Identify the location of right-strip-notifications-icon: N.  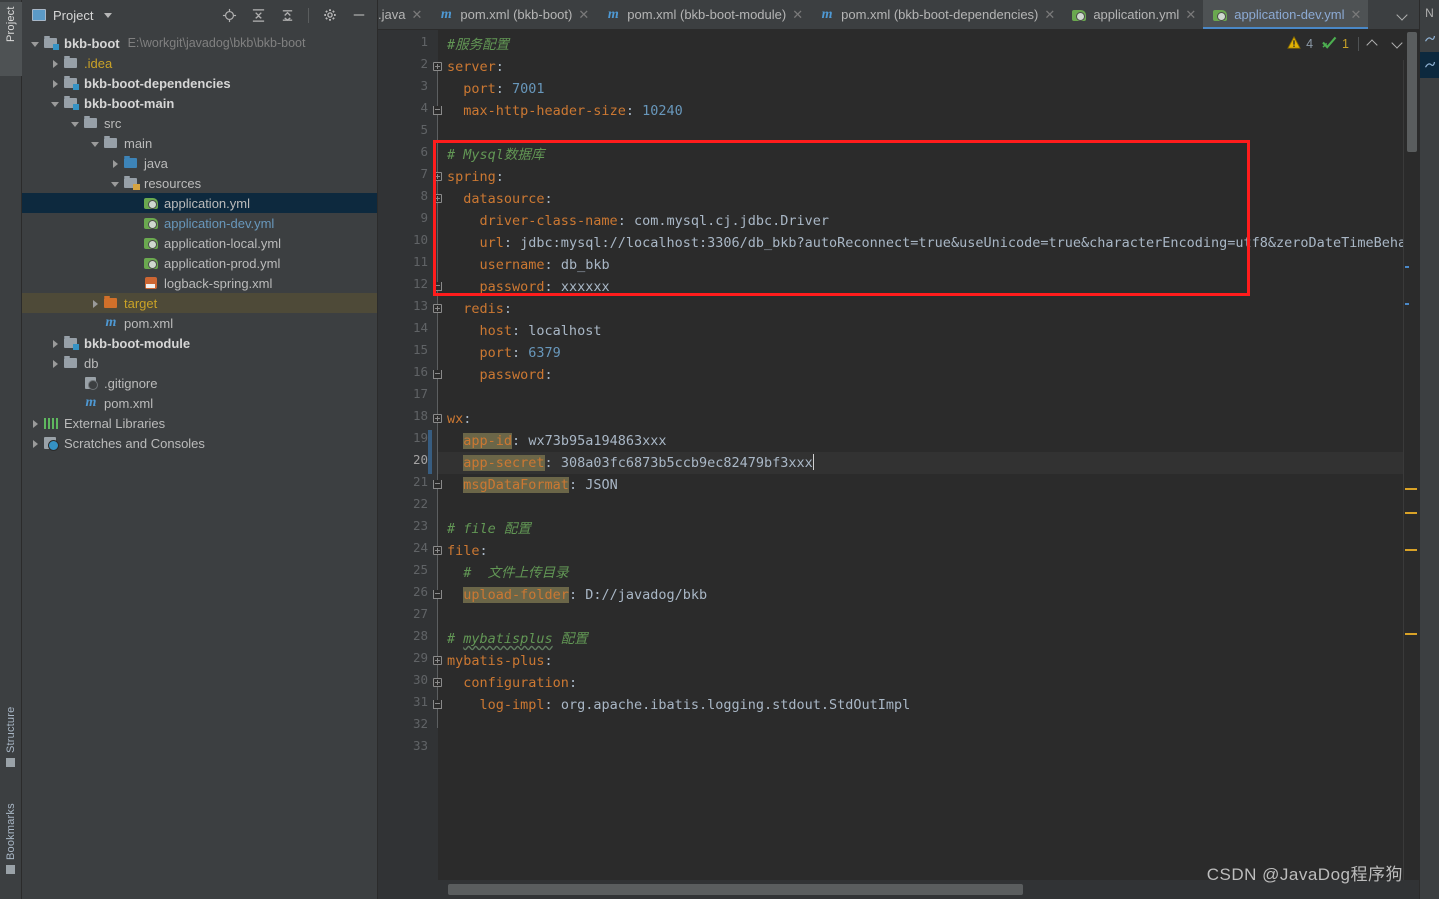
(1429, 13).